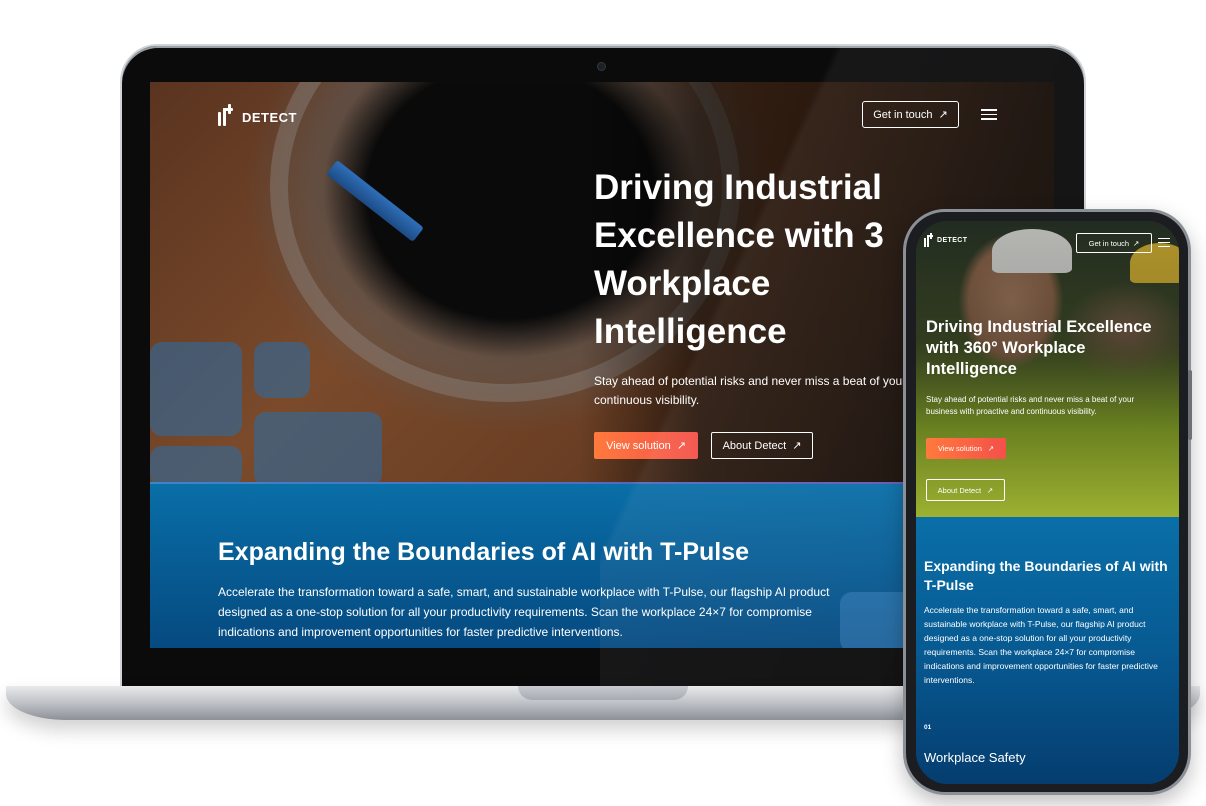  What do you see at coordinates (601, 66) in the screenshot?
I see `webcam-icon` at bounding box center [601, 66].